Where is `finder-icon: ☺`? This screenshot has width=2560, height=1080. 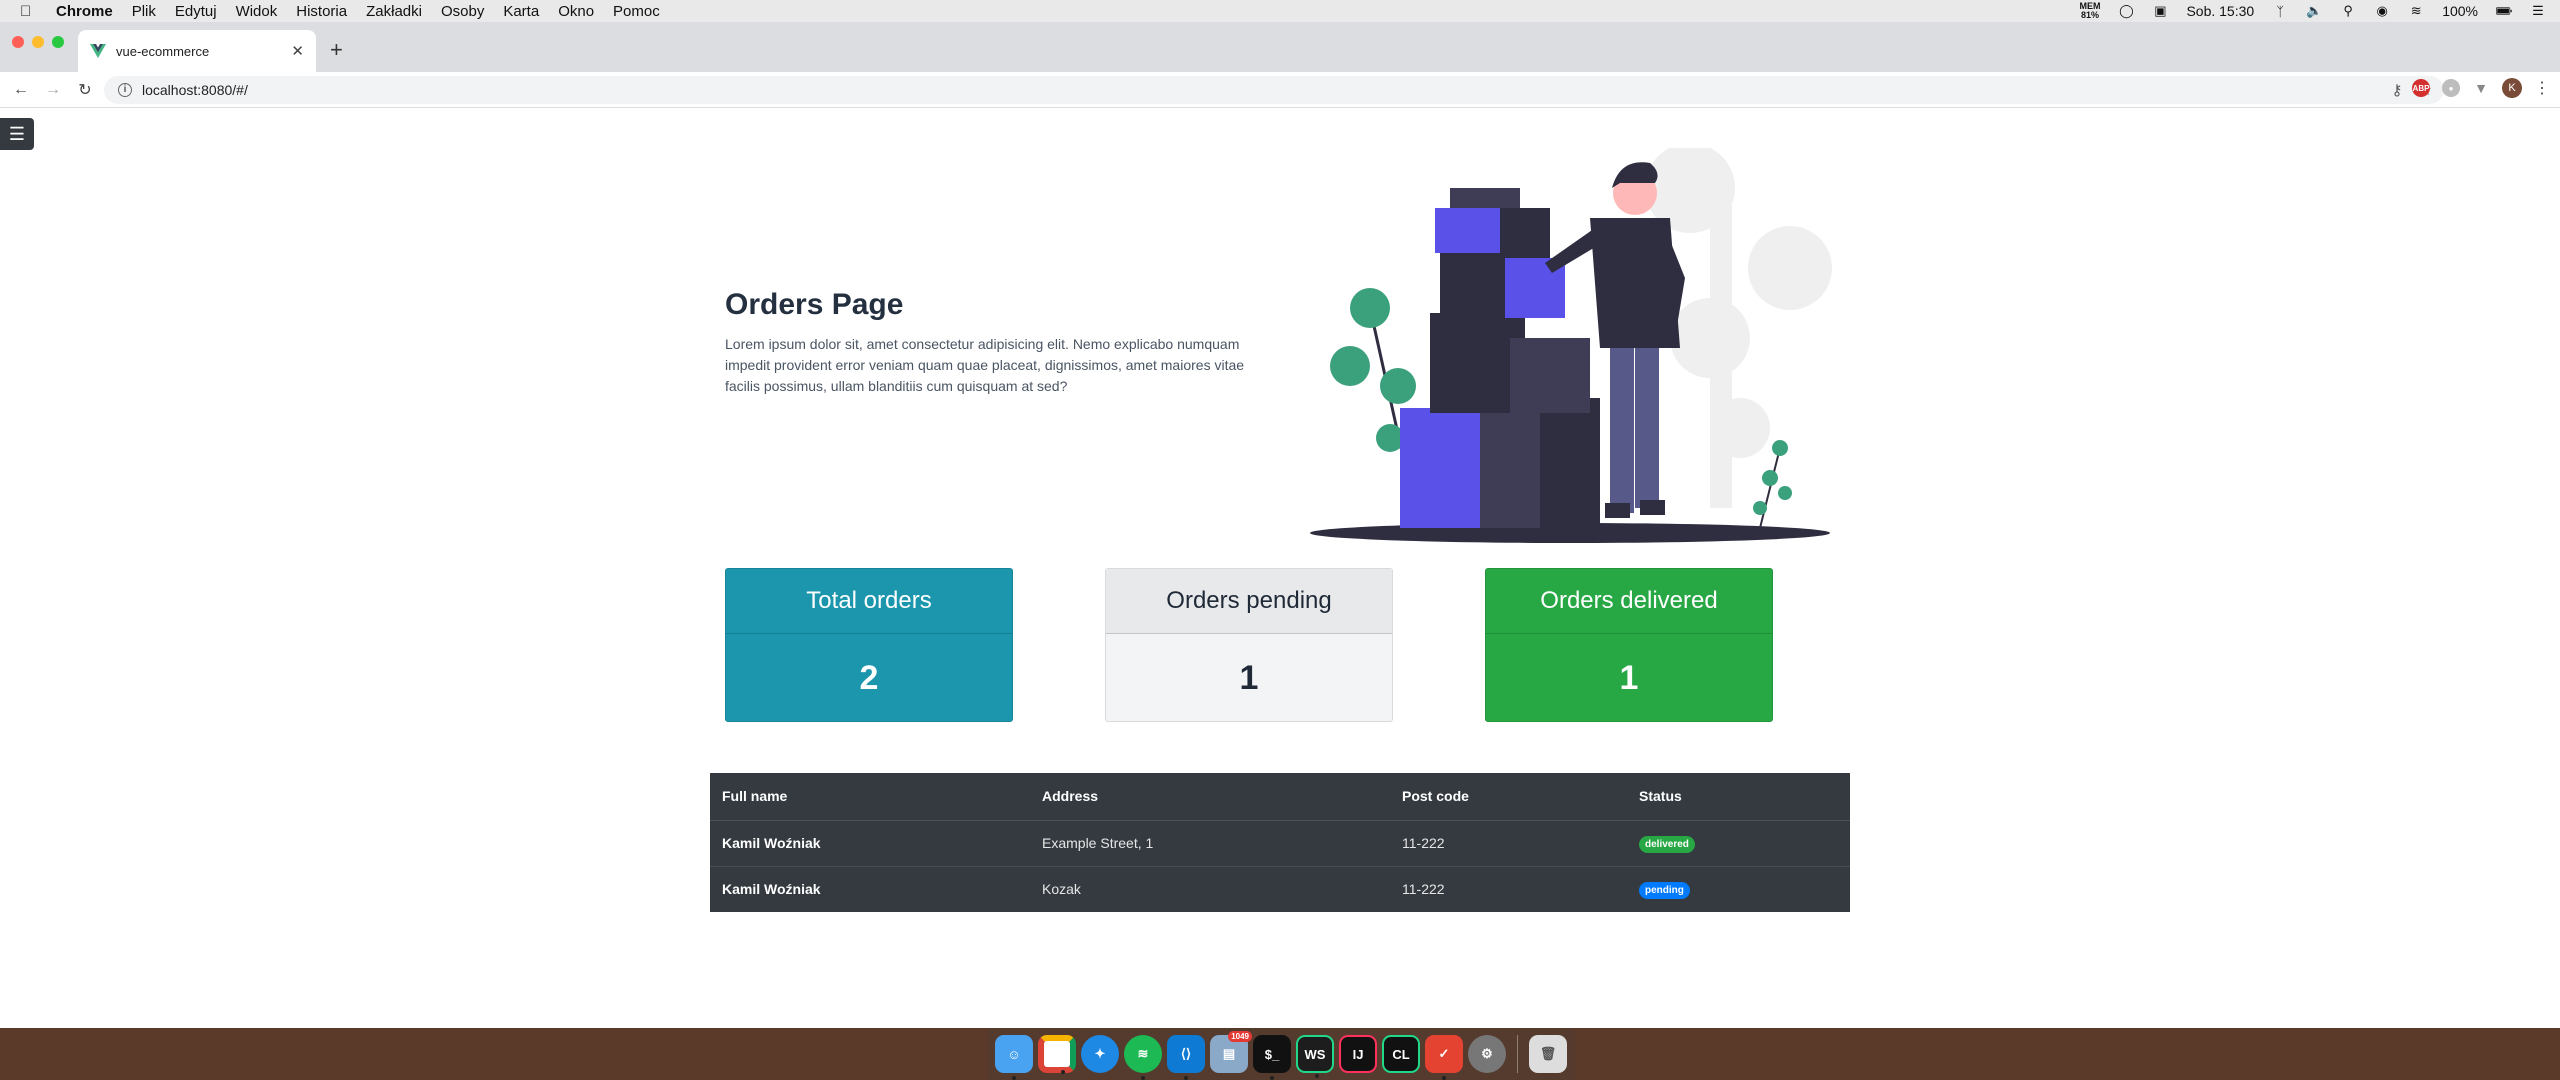 finder-icon: ☺ is located at coordinates (1014, 1057).